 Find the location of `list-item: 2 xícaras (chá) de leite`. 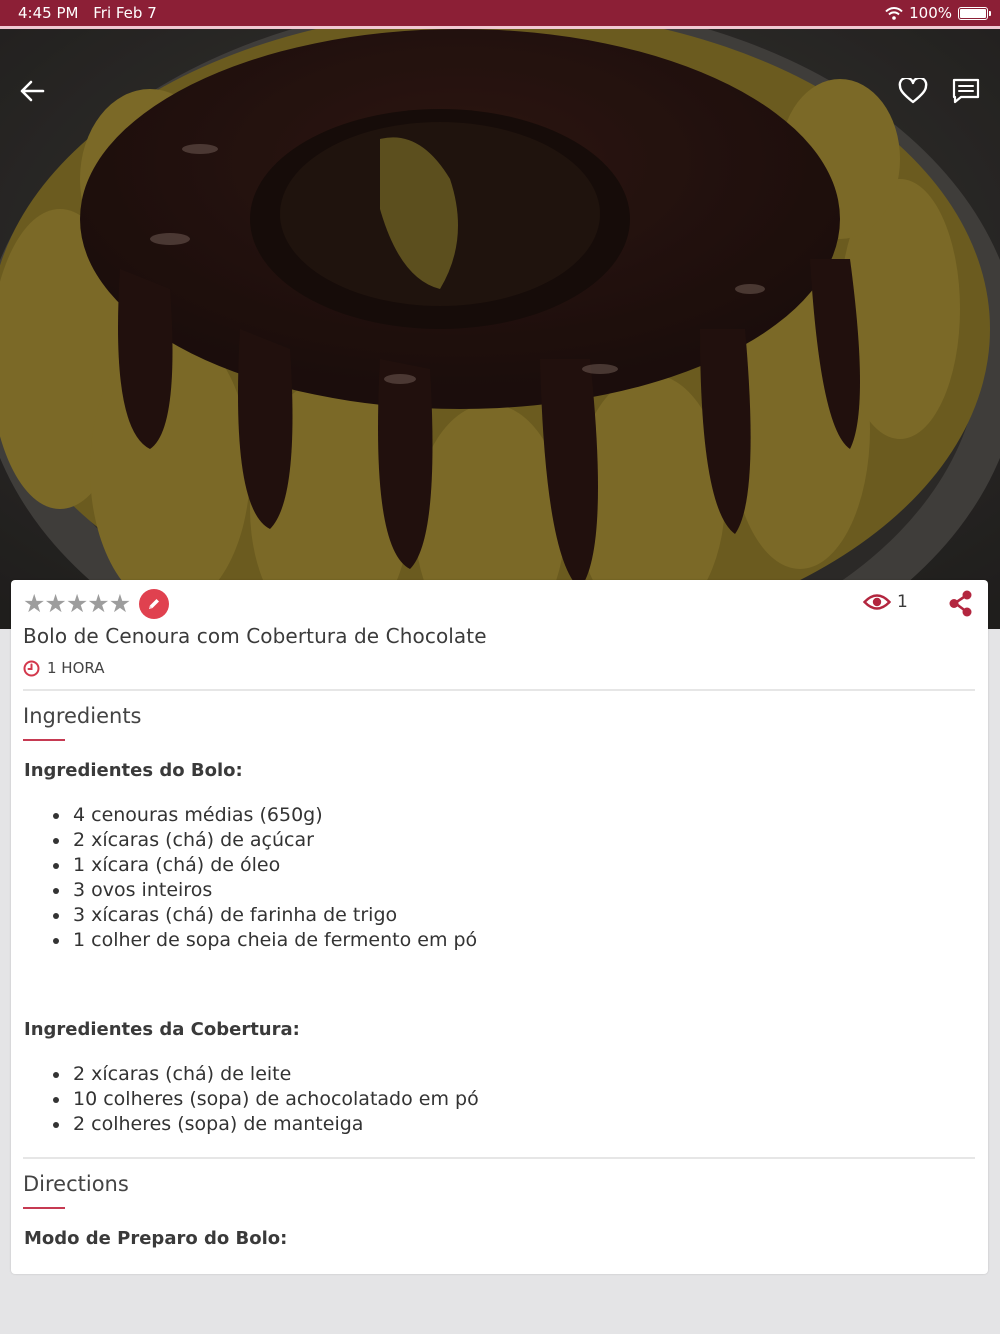

list-item: 2 xícaras (chá) de leite is located at coordinates (275, 1074).